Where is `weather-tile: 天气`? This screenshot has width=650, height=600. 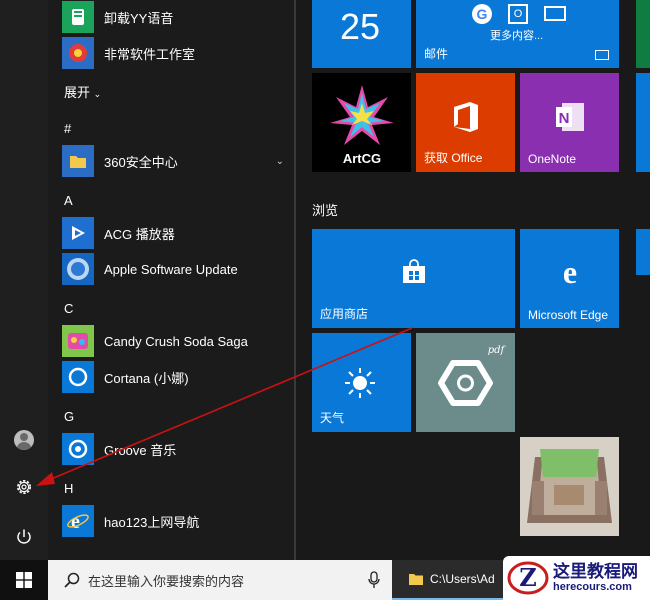
weather-tile: 天气 is located at coordinates (361, 382).